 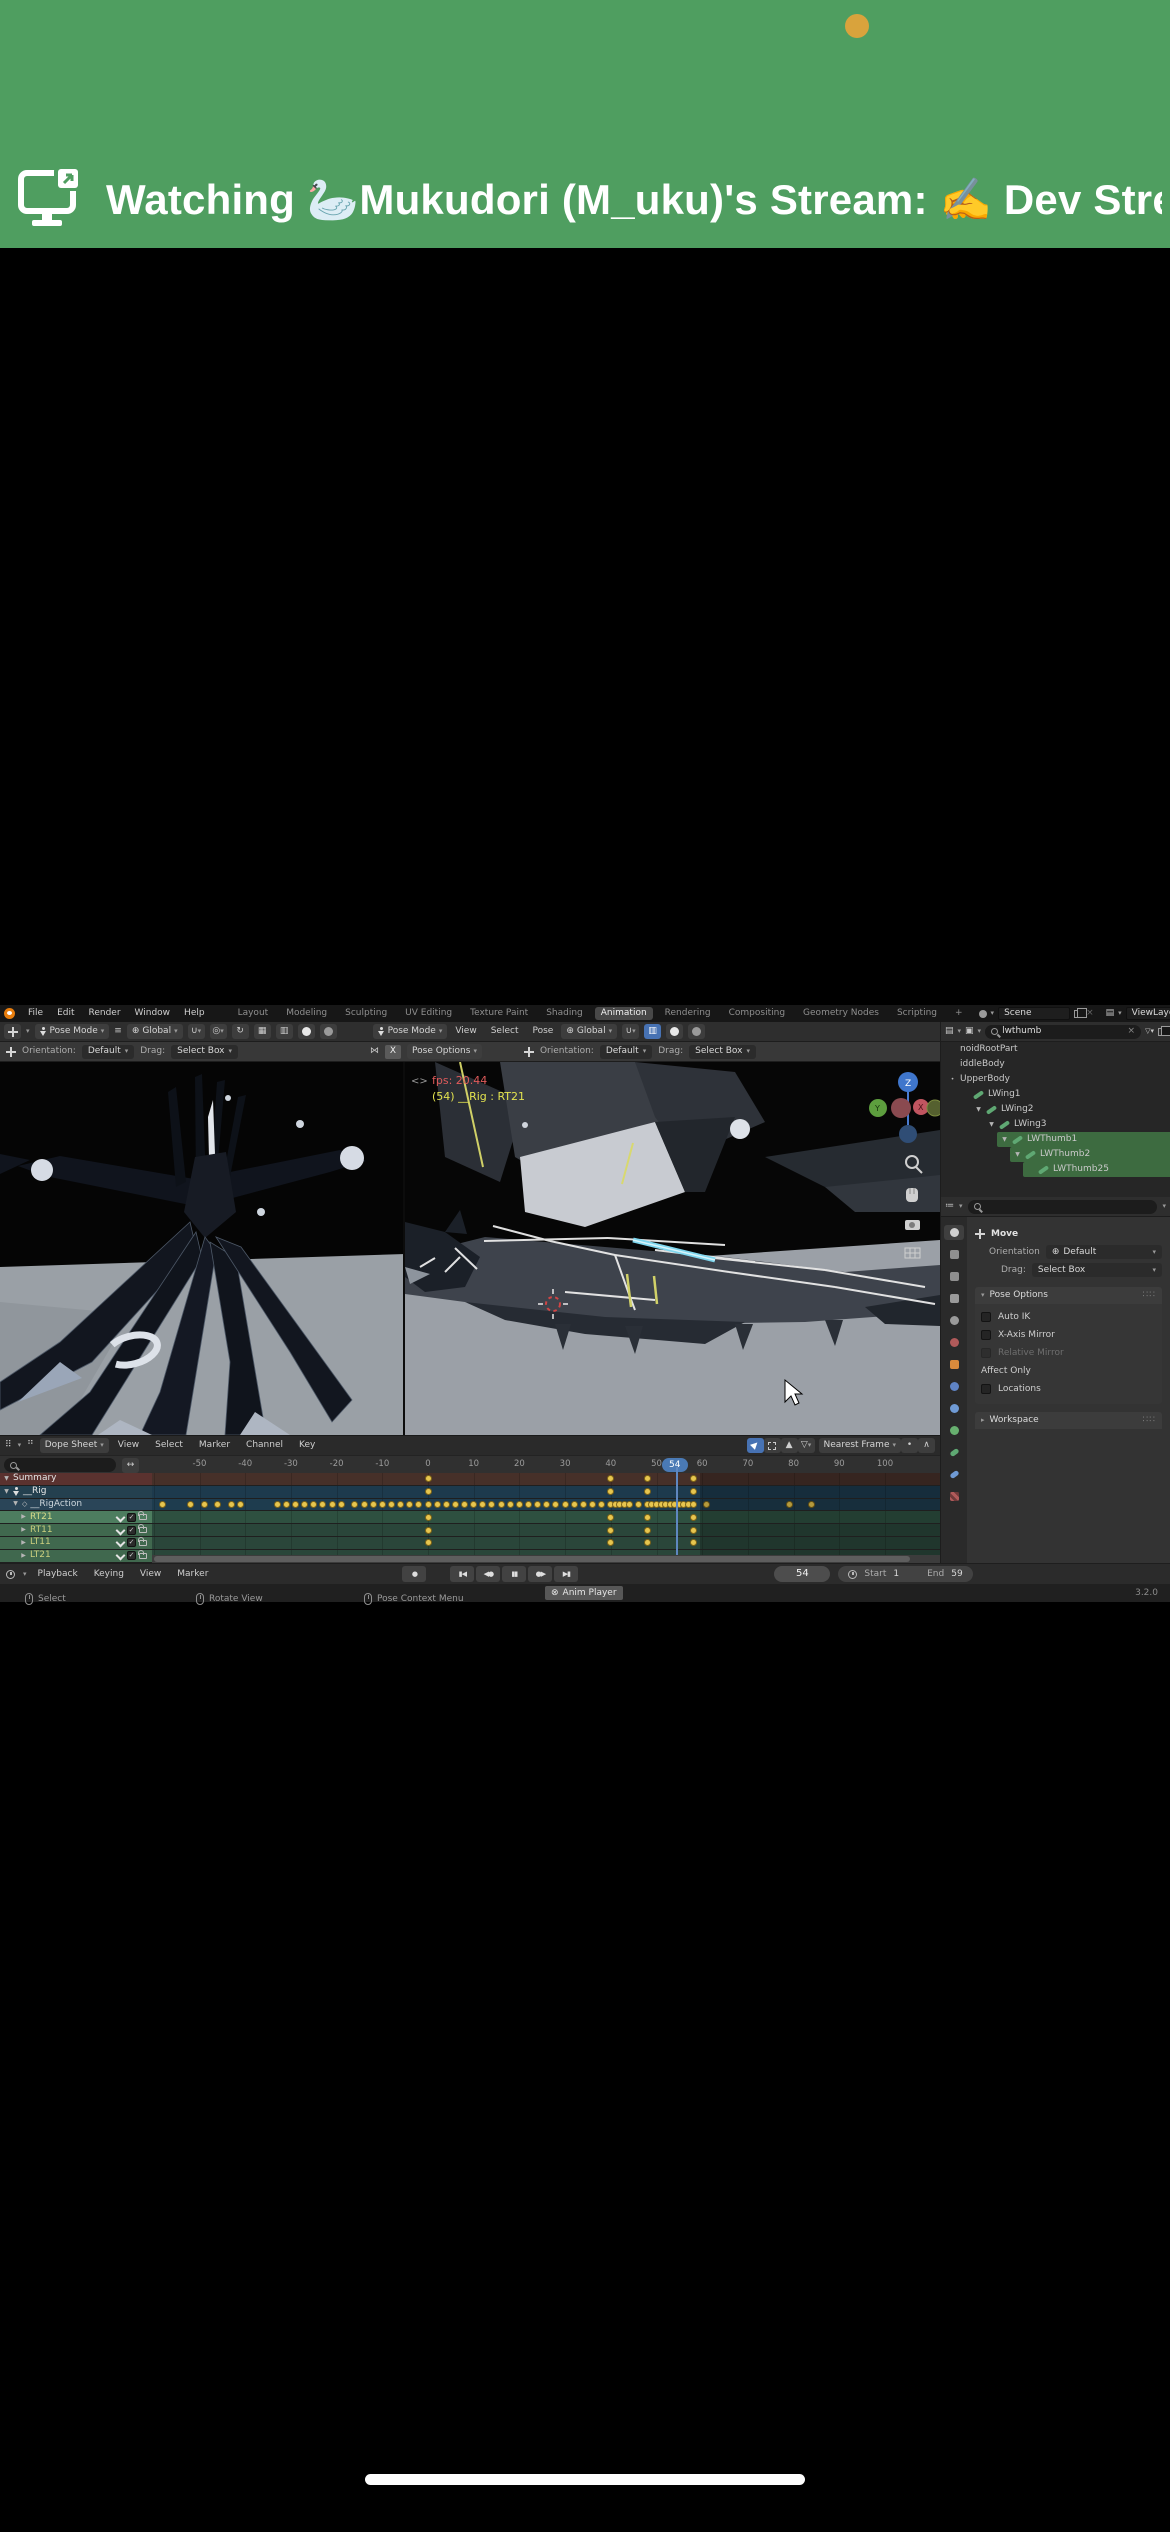 I want to click on proportional-falloff-icon: ▲, so click(x=789, y=1445).